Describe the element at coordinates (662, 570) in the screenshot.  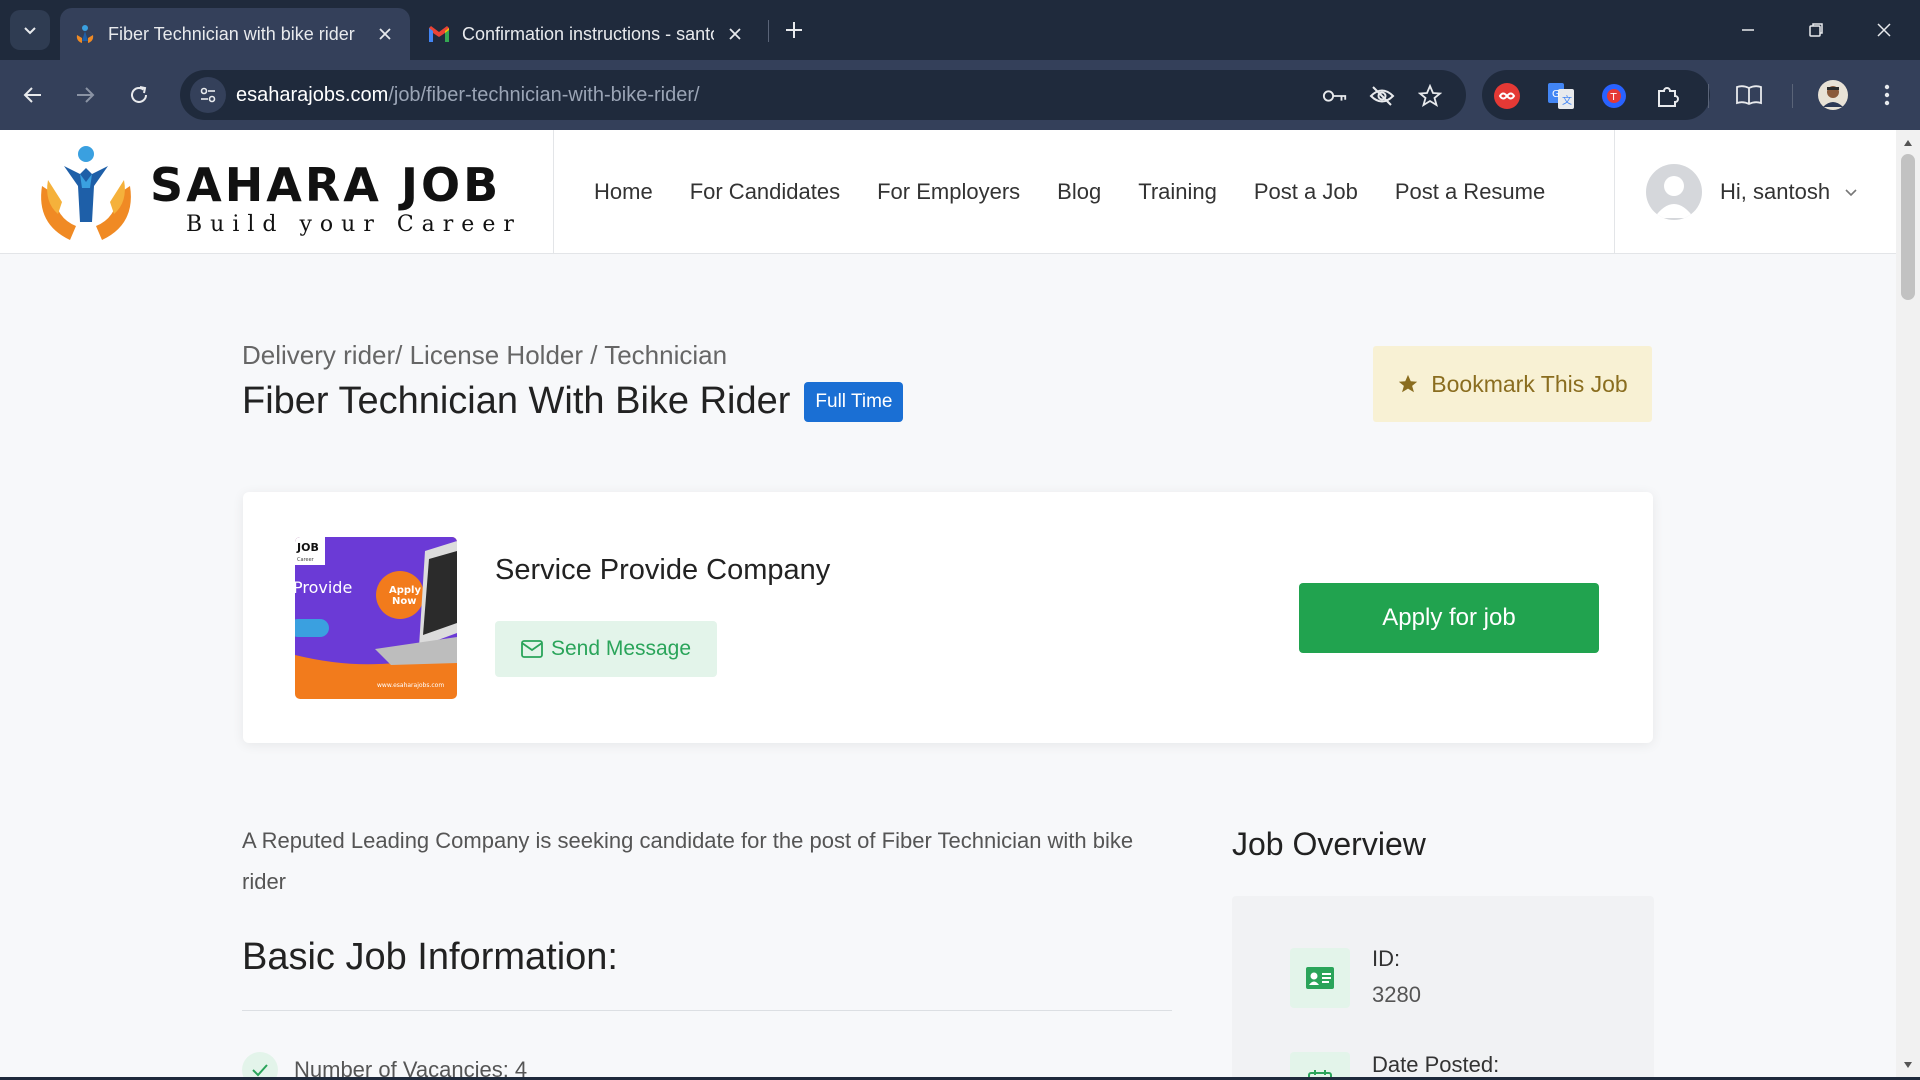
I see `company-name: Service Provide Company` at that location.